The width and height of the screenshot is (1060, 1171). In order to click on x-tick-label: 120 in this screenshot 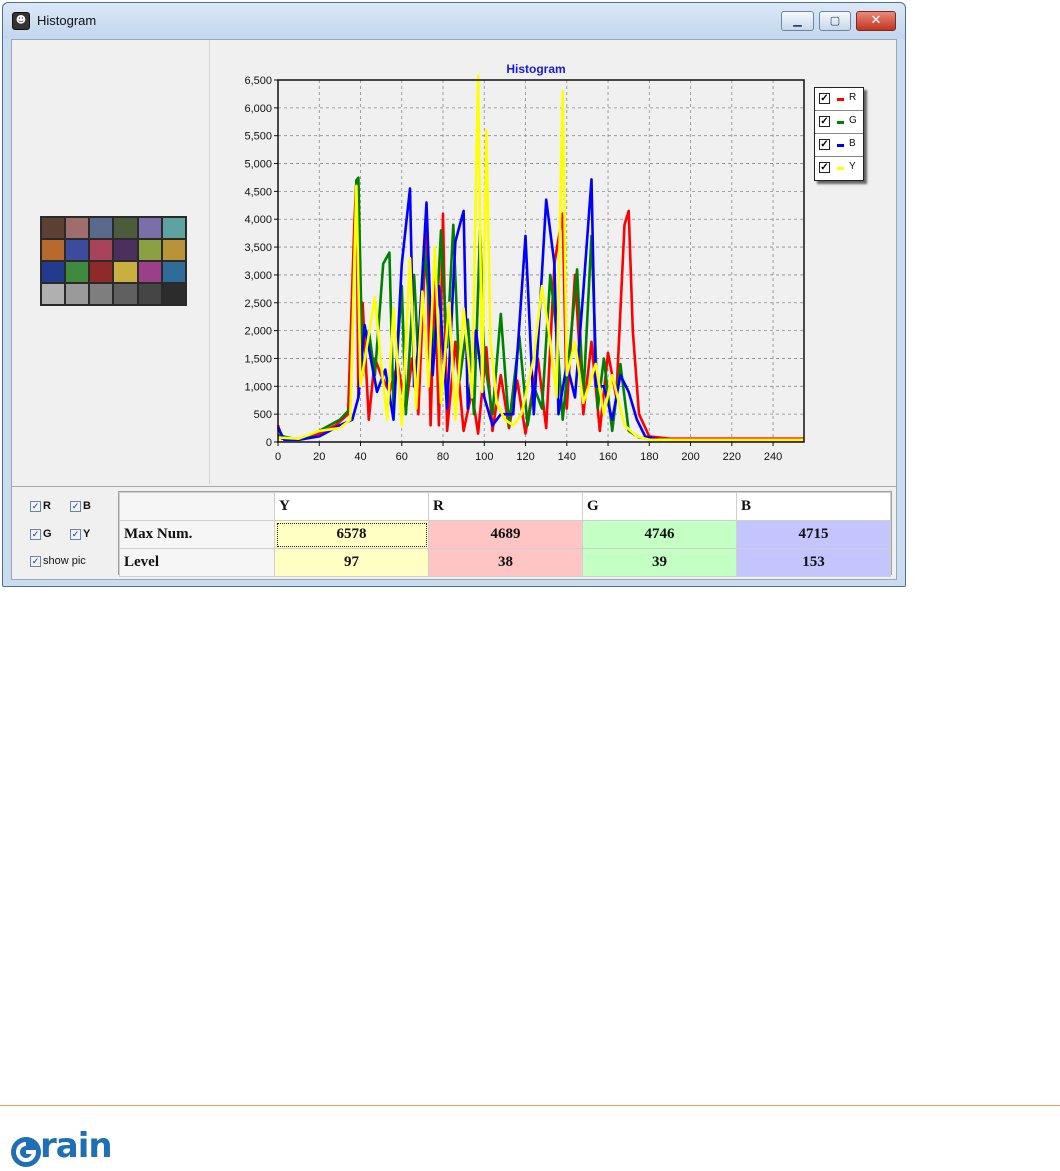, I will do `click(525, 457)`.